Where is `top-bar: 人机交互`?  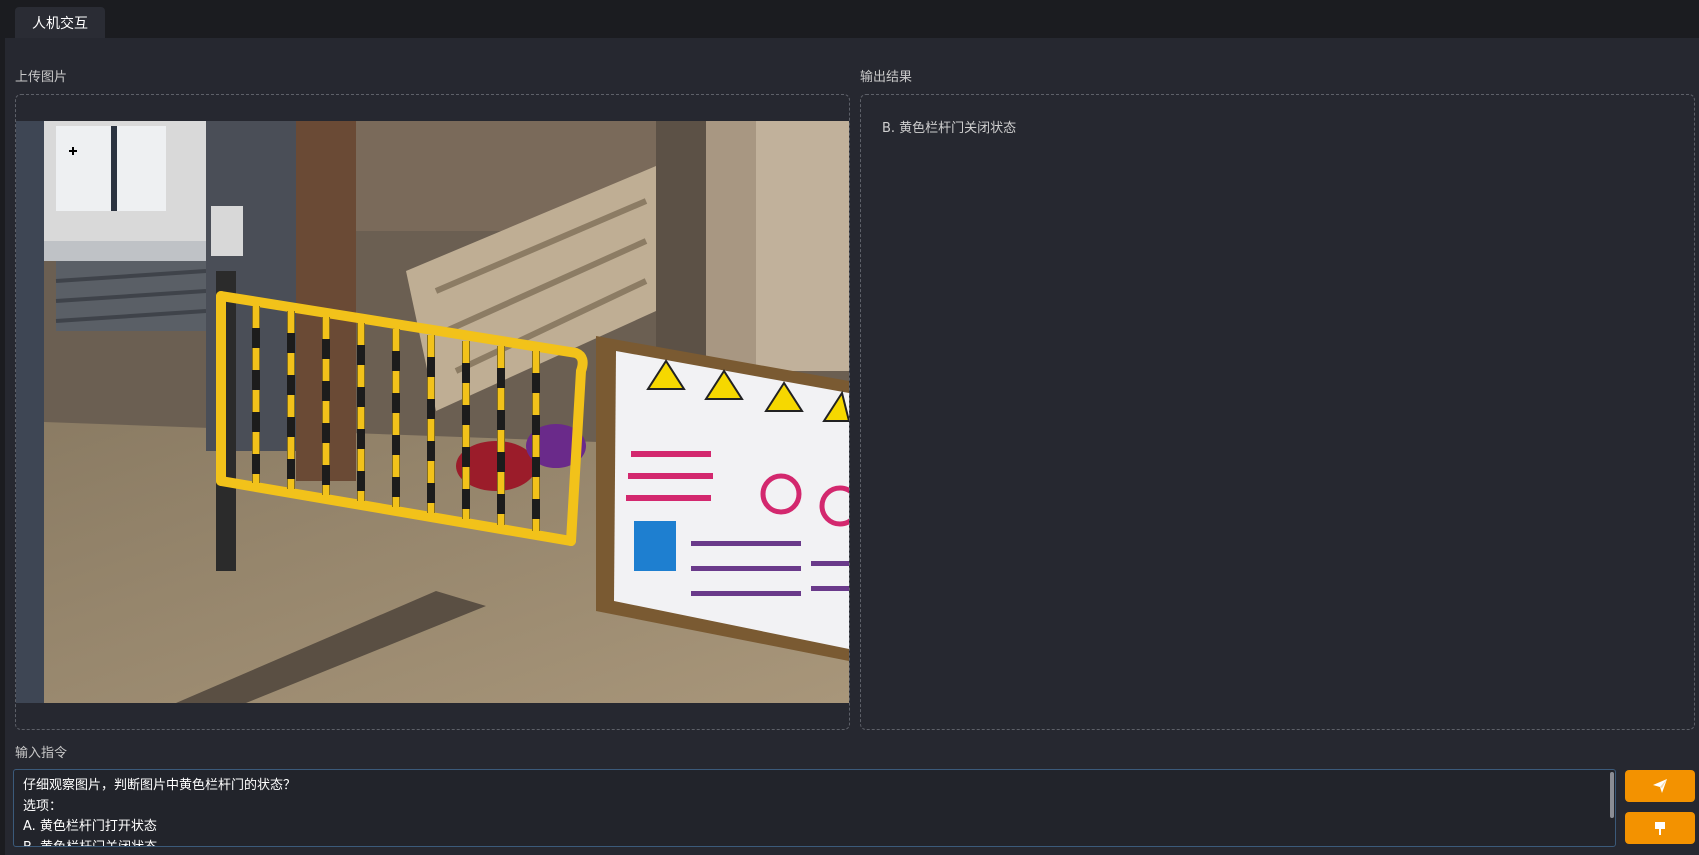
top-bar: 人机交互 is located at coordinates (849, 19).